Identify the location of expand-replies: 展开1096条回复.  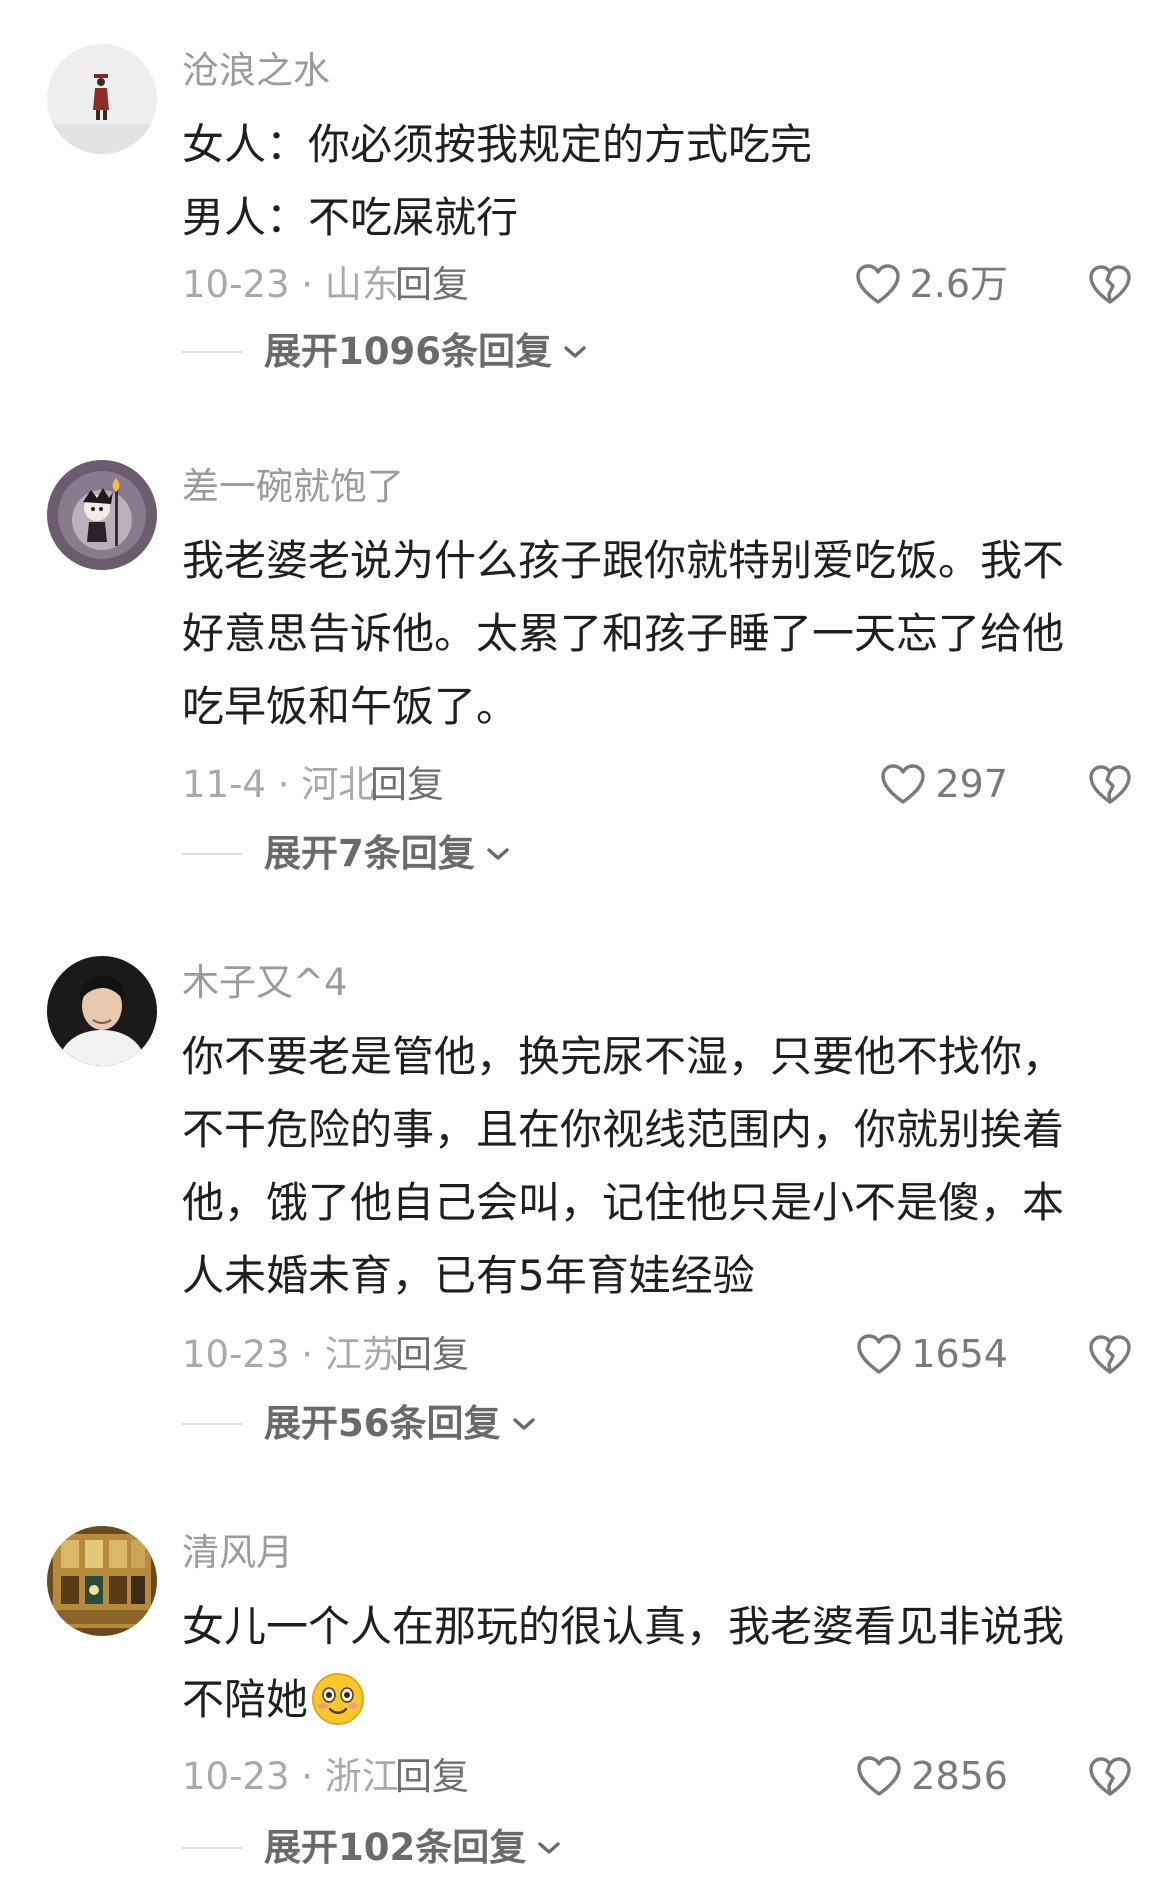
(386, 352).